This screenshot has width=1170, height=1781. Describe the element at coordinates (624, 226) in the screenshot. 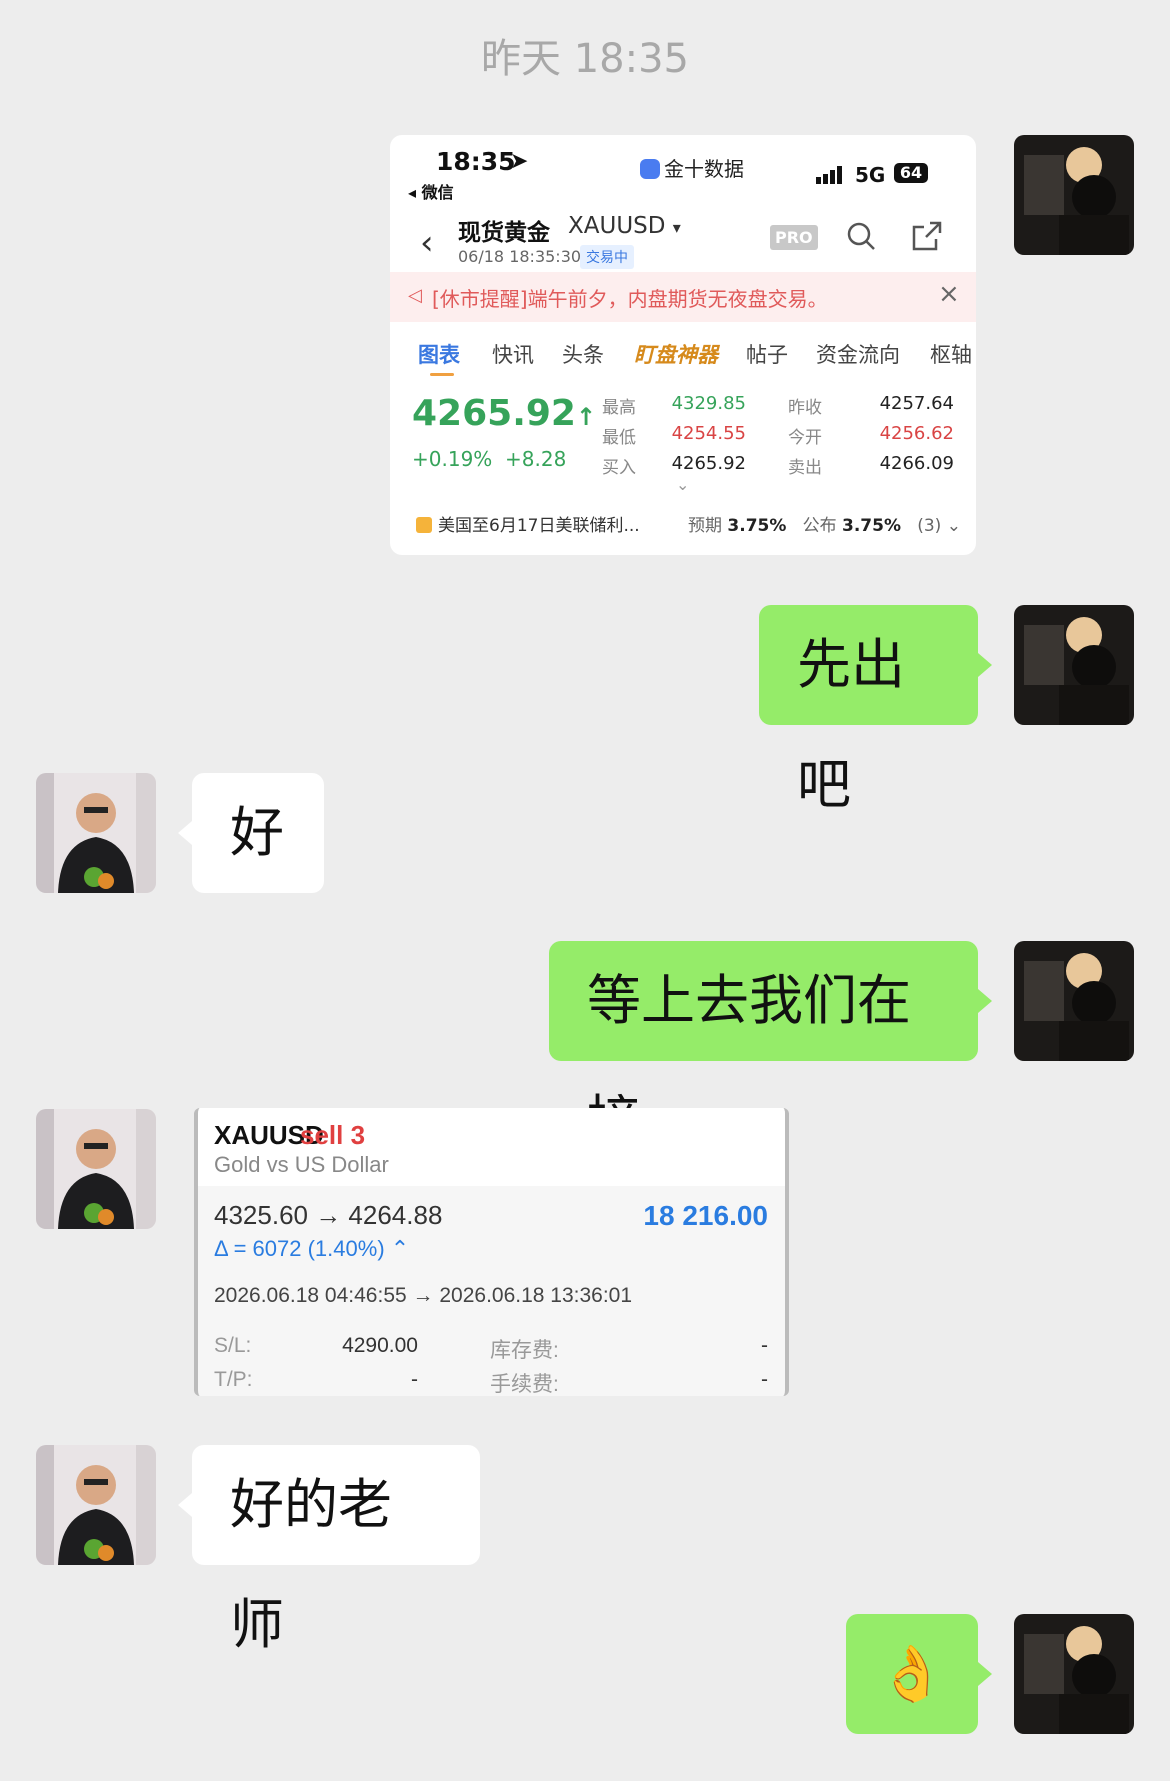

I see `instrument-code: XAUUSD ▾` at that location.